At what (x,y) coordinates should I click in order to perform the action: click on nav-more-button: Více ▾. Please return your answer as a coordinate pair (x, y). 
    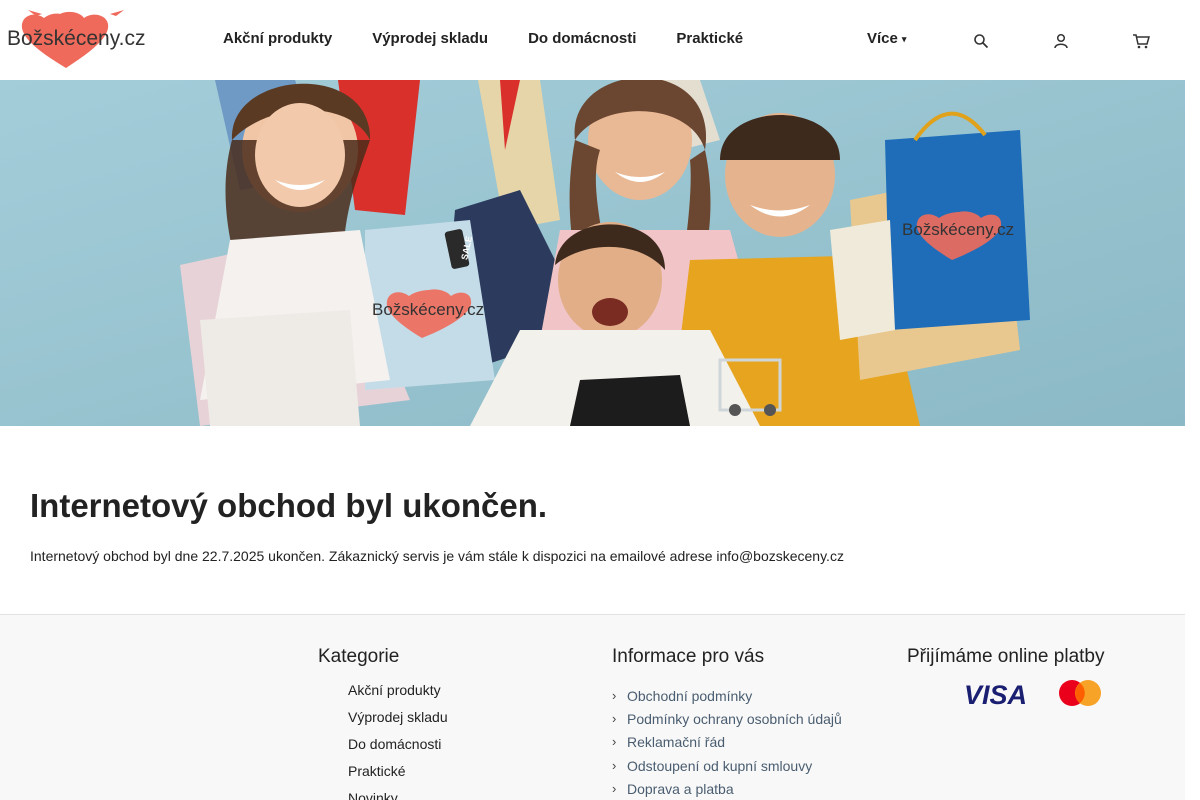
    Looking at the image, I should click on (886, 38).